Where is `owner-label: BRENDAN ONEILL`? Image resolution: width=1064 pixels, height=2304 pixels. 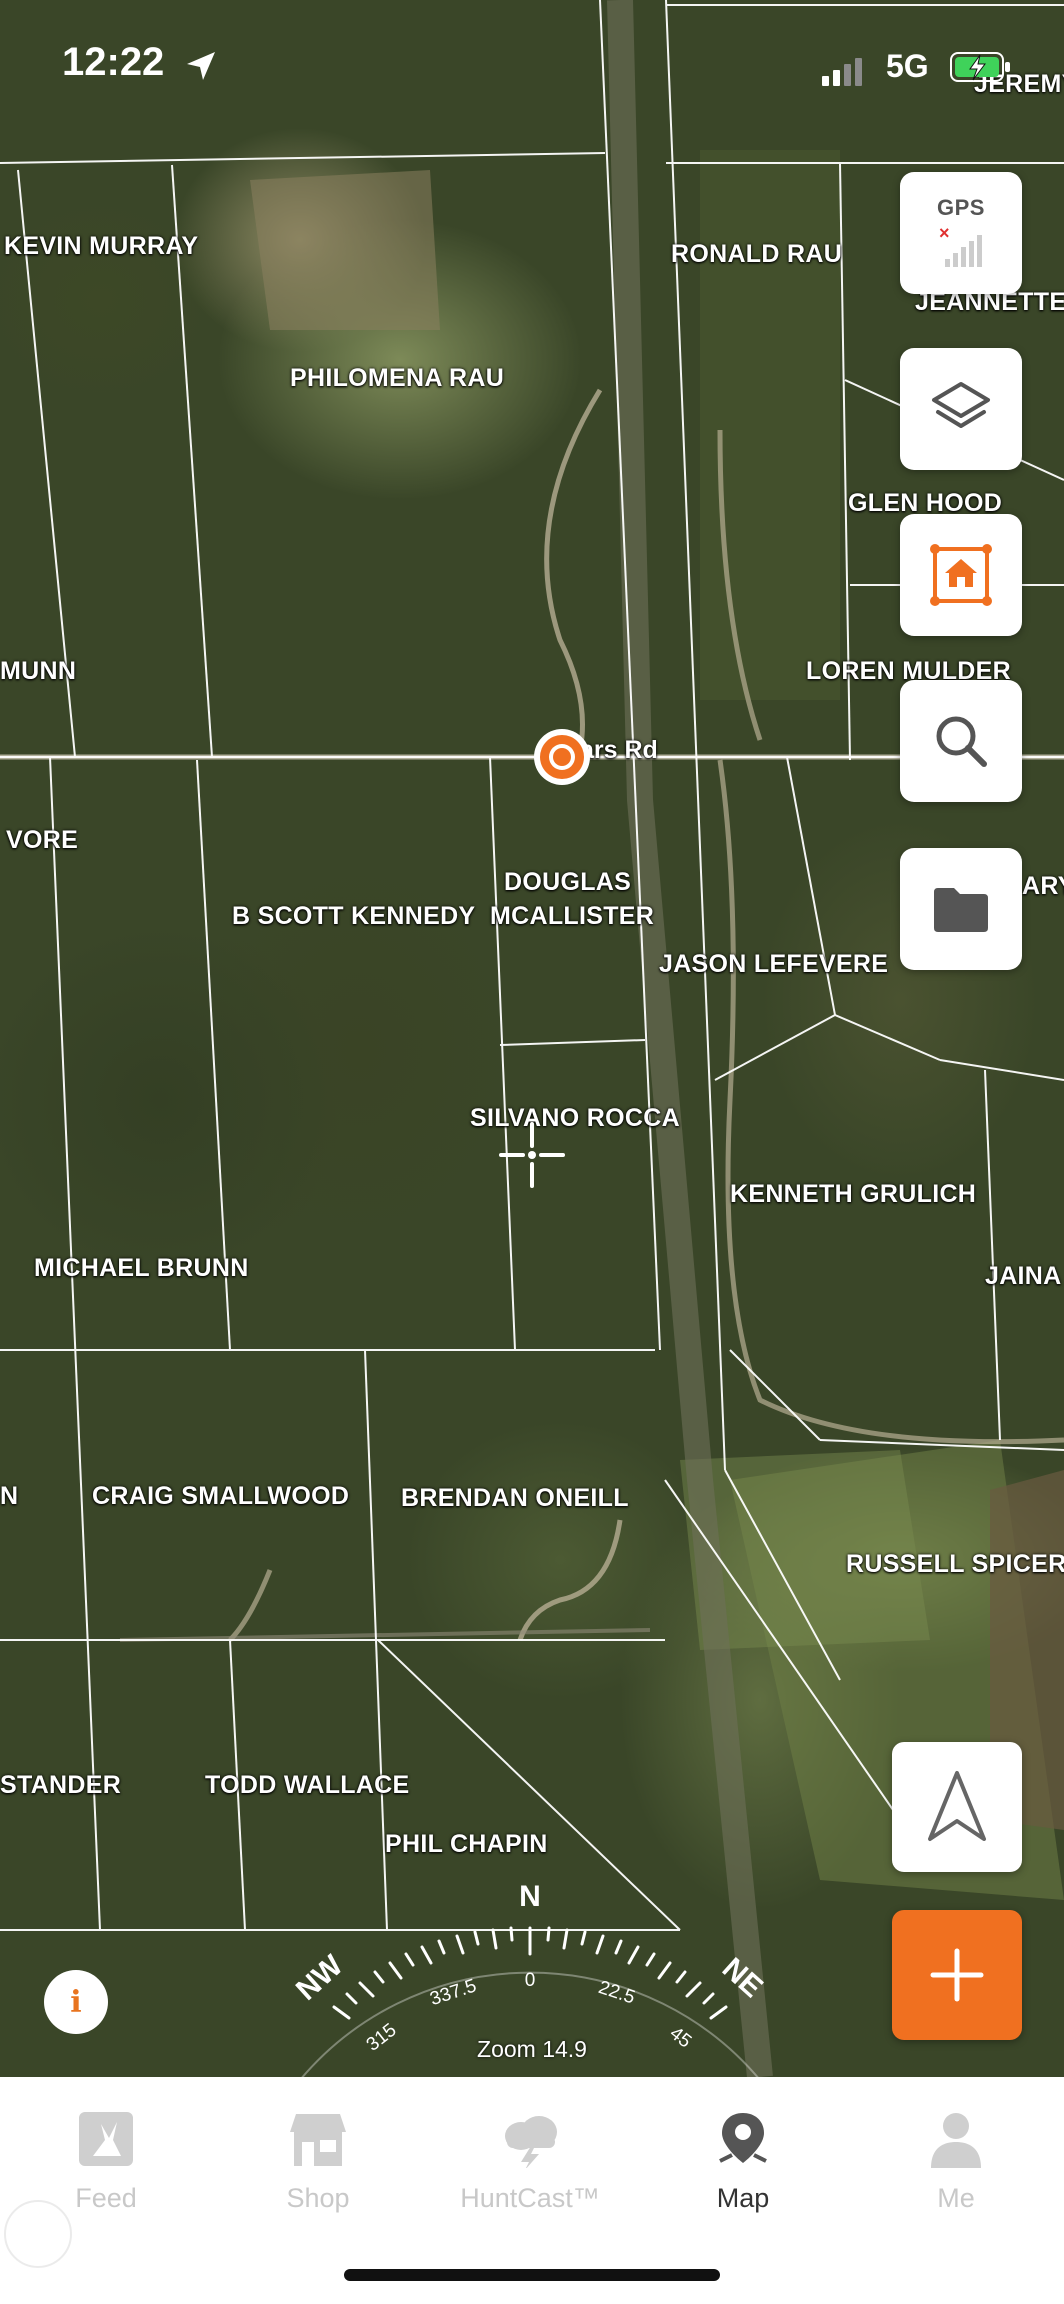 owner-label: BRENDAN ONEILL is located at coordinates (515, 1498).